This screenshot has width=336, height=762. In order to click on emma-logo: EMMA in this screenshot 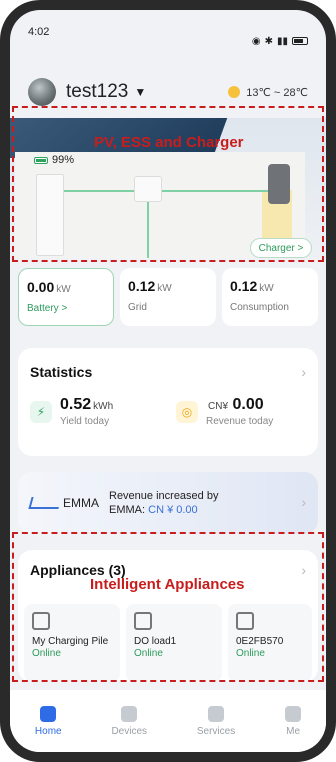, I will do `click(63, 503)`.